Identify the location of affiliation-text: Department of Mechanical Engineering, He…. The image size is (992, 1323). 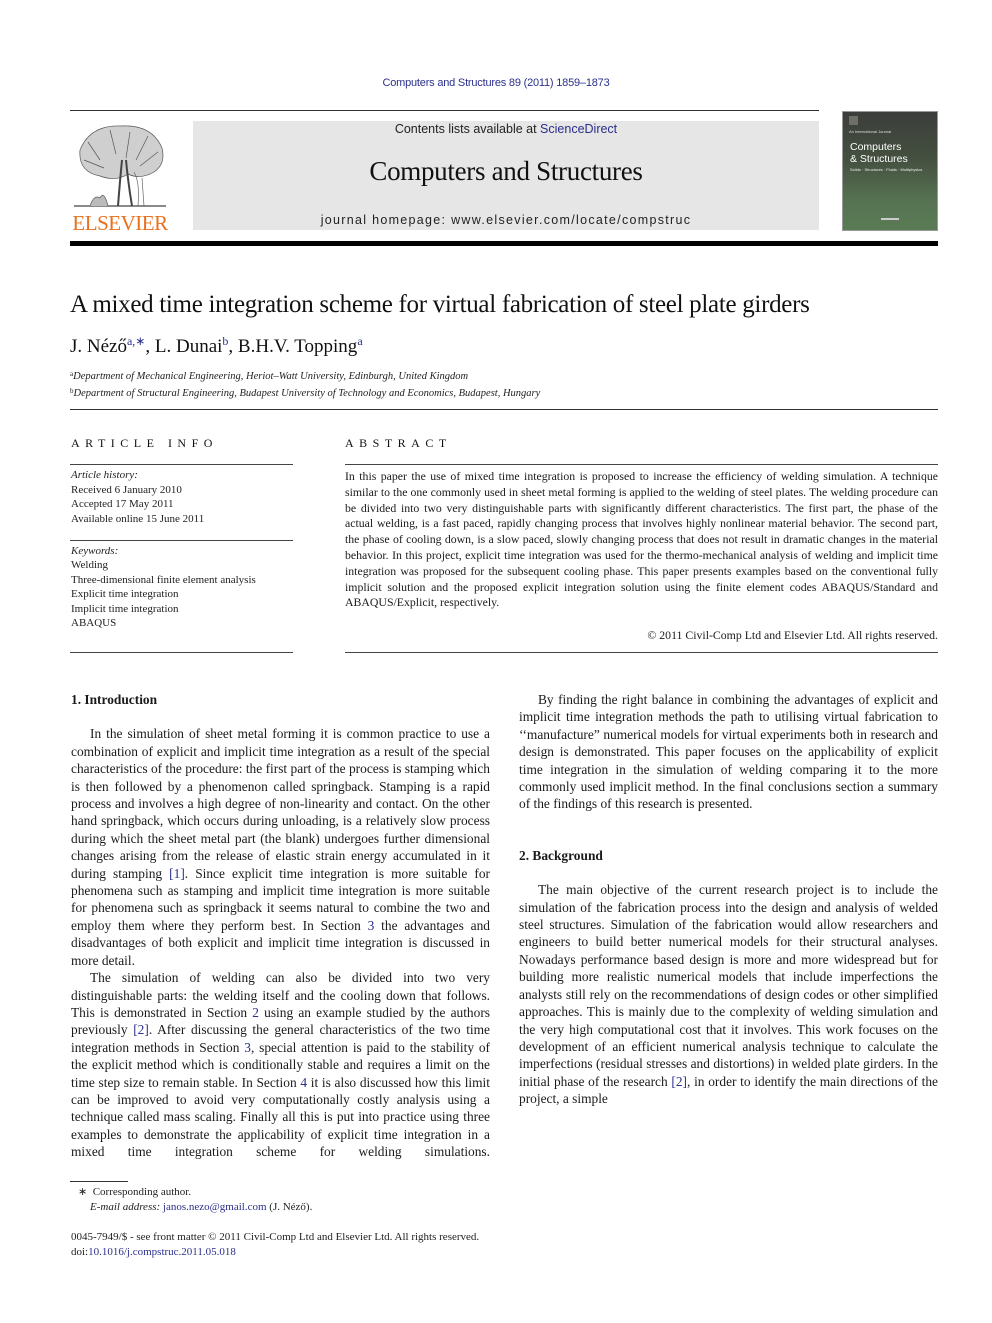
(271, 376).